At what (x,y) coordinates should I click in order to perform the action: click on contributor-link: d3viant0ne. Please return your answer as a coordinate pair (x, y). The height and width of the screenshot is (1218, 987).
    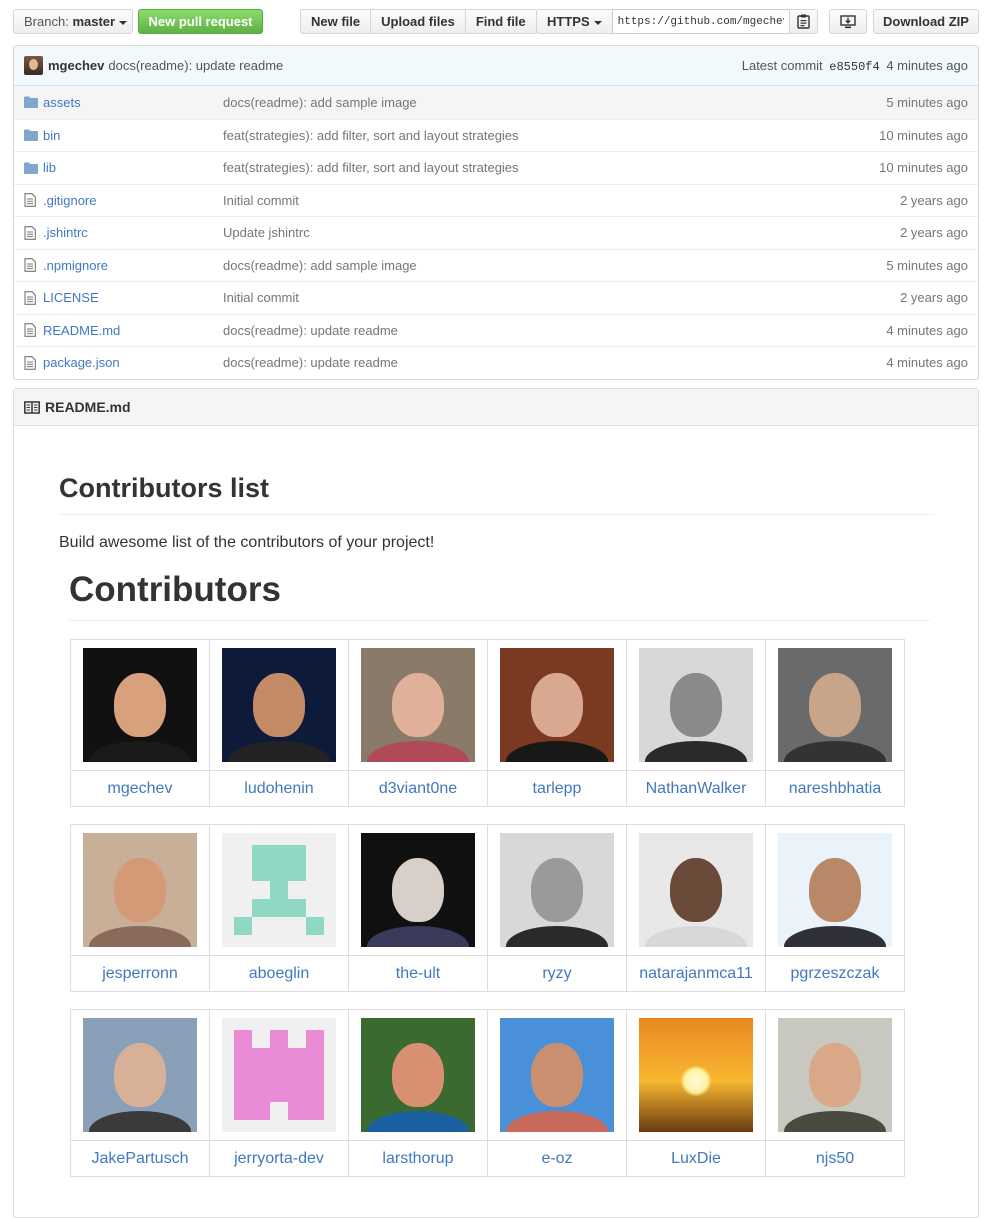
    Looking at the image, I should click on (418, 788).